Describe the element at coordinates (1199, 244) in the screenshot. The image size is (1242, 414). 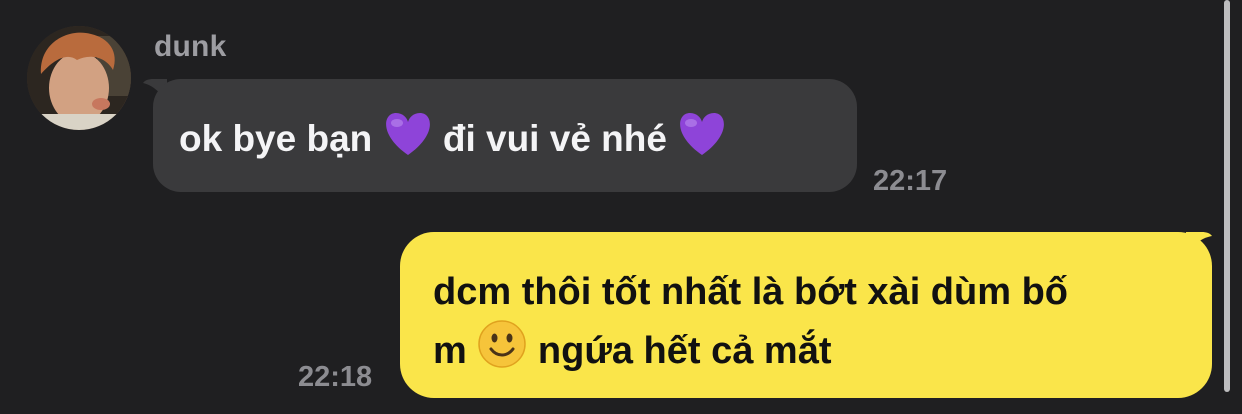
I see `outgoing-bubble-tail` at that location.